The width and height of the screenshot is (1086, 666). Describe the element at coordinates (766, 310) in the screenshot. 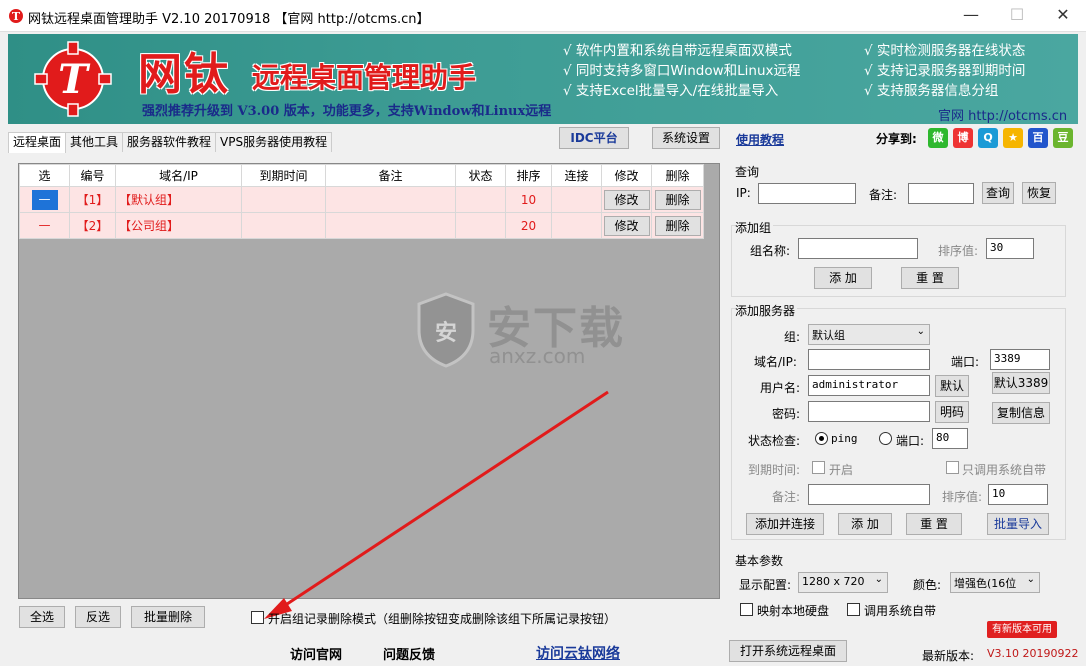

I see `add-server-title: 添加服务器` at that location.